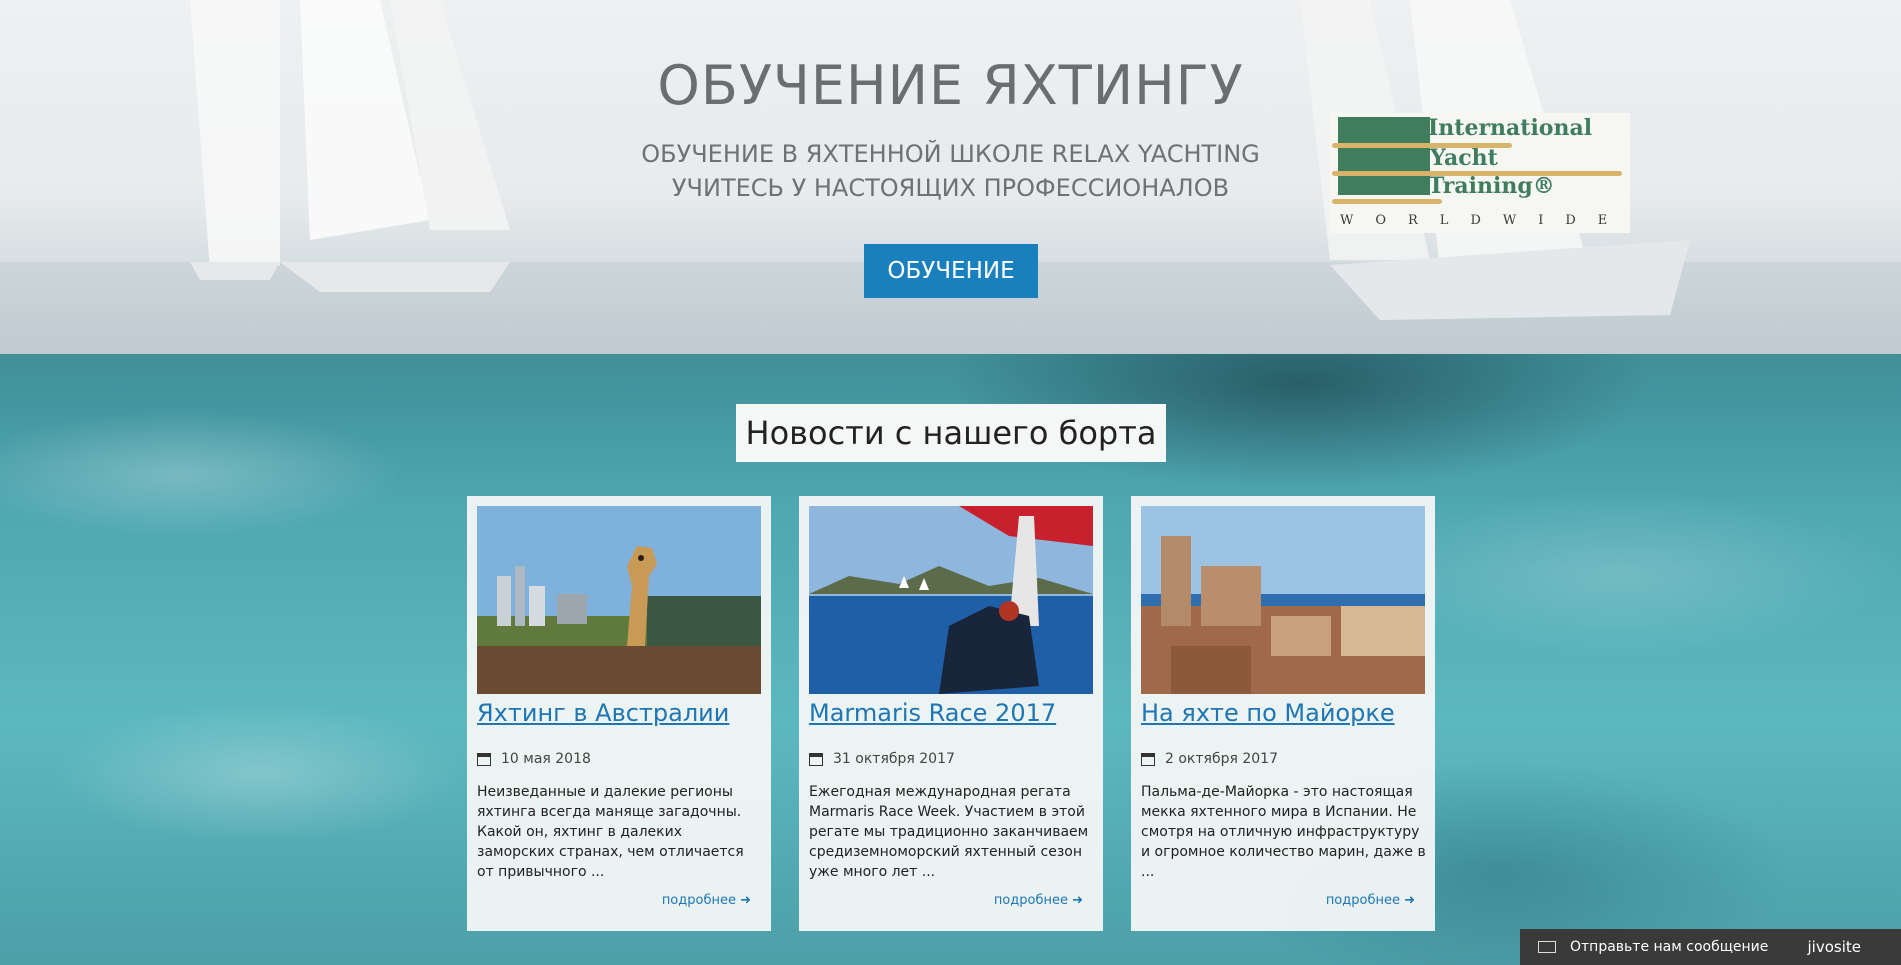 This screenshot has height=965, width=1901. I want to click on logo-tagline: WORLDWIDE, so click(1485, 220).